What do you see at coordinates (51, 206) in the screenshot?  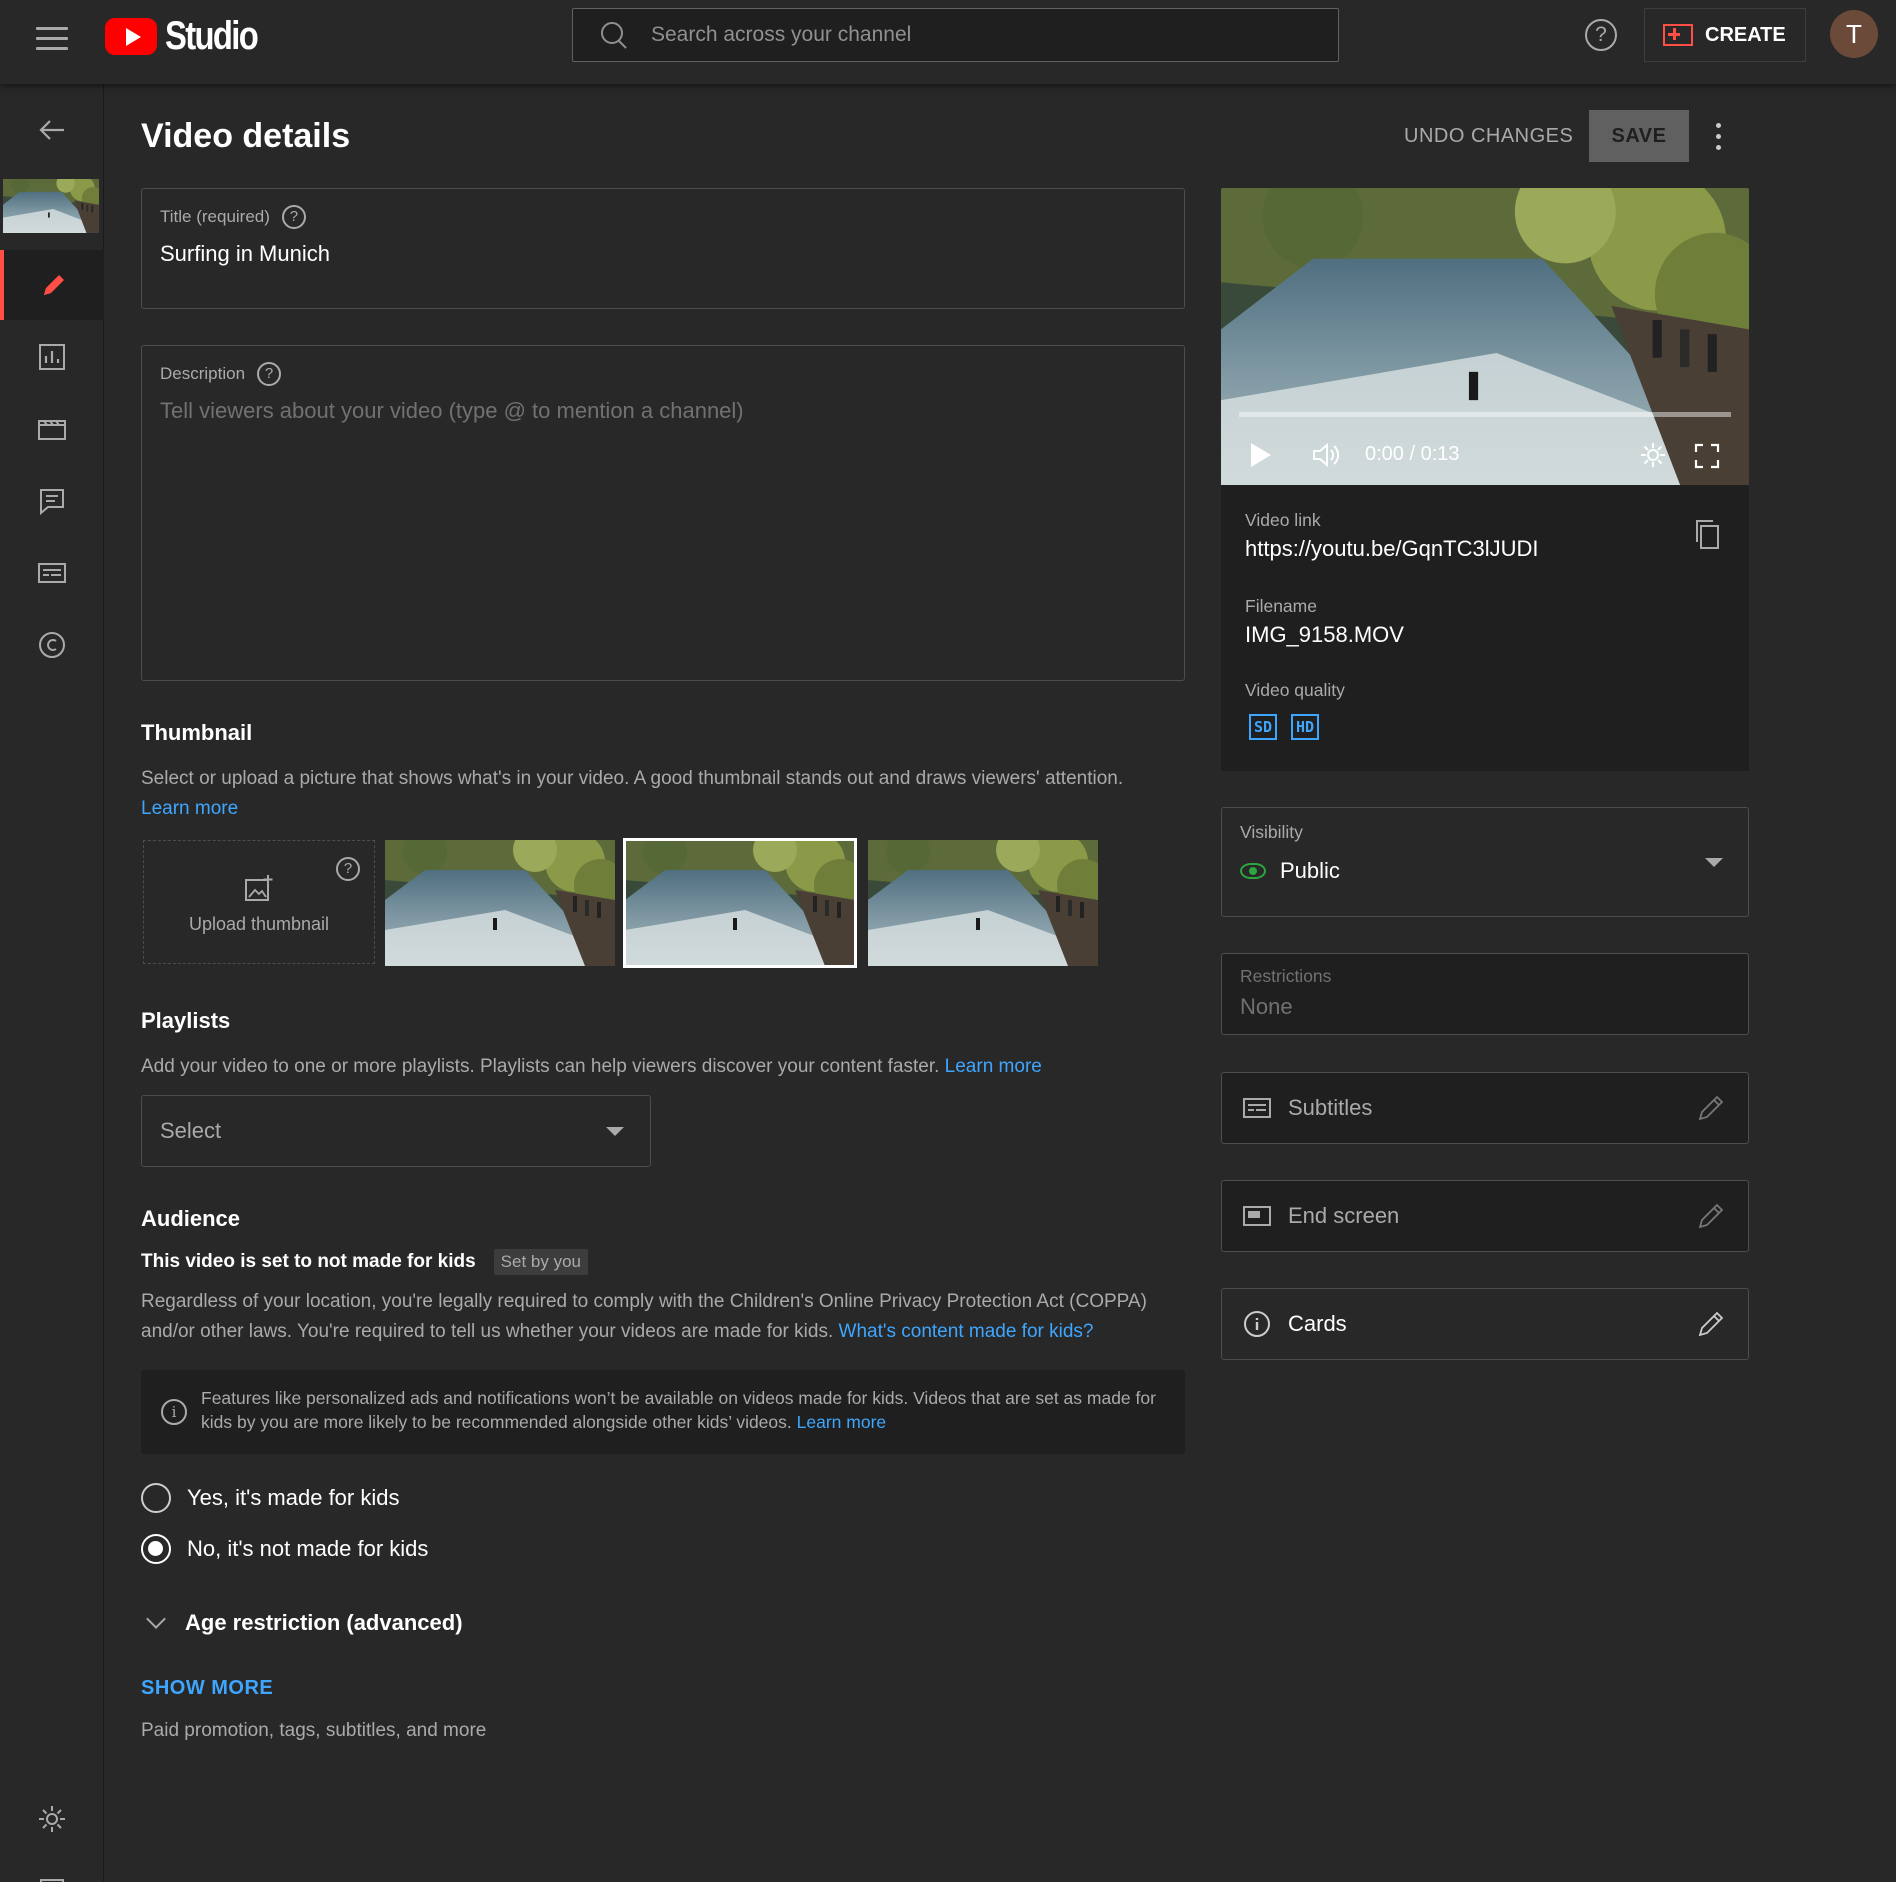 I see `video-thumbnail` at bounding box center [51, 206].